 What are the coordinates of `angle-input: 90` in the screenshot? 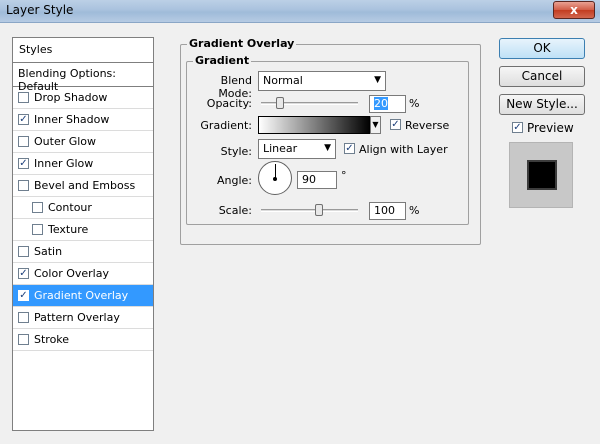 It's located at (317, 180).